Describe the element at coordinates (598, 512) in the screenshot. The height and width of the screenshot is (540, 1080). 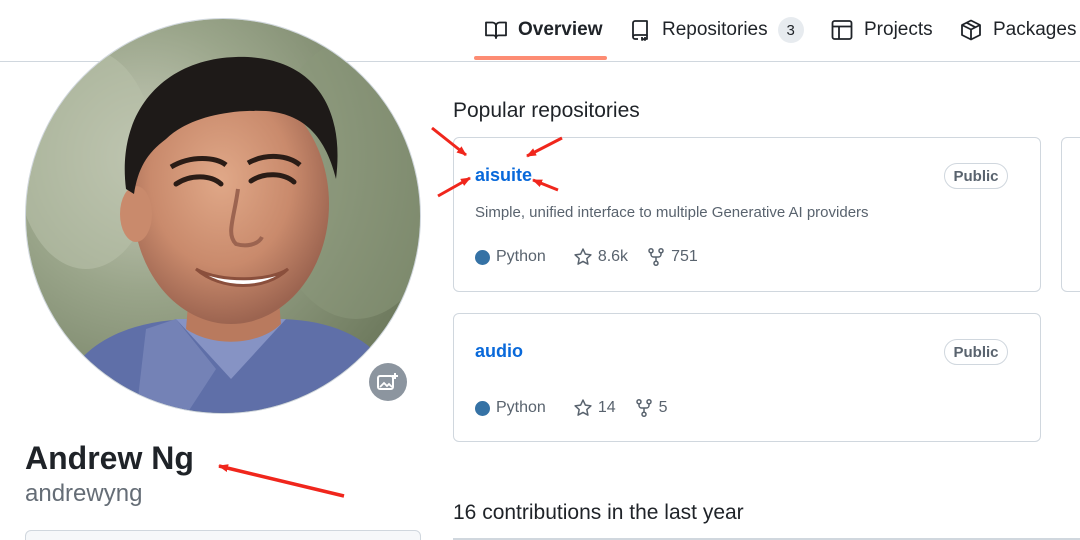
I see `contributions-title: 16 contributions in the last year` at that location.